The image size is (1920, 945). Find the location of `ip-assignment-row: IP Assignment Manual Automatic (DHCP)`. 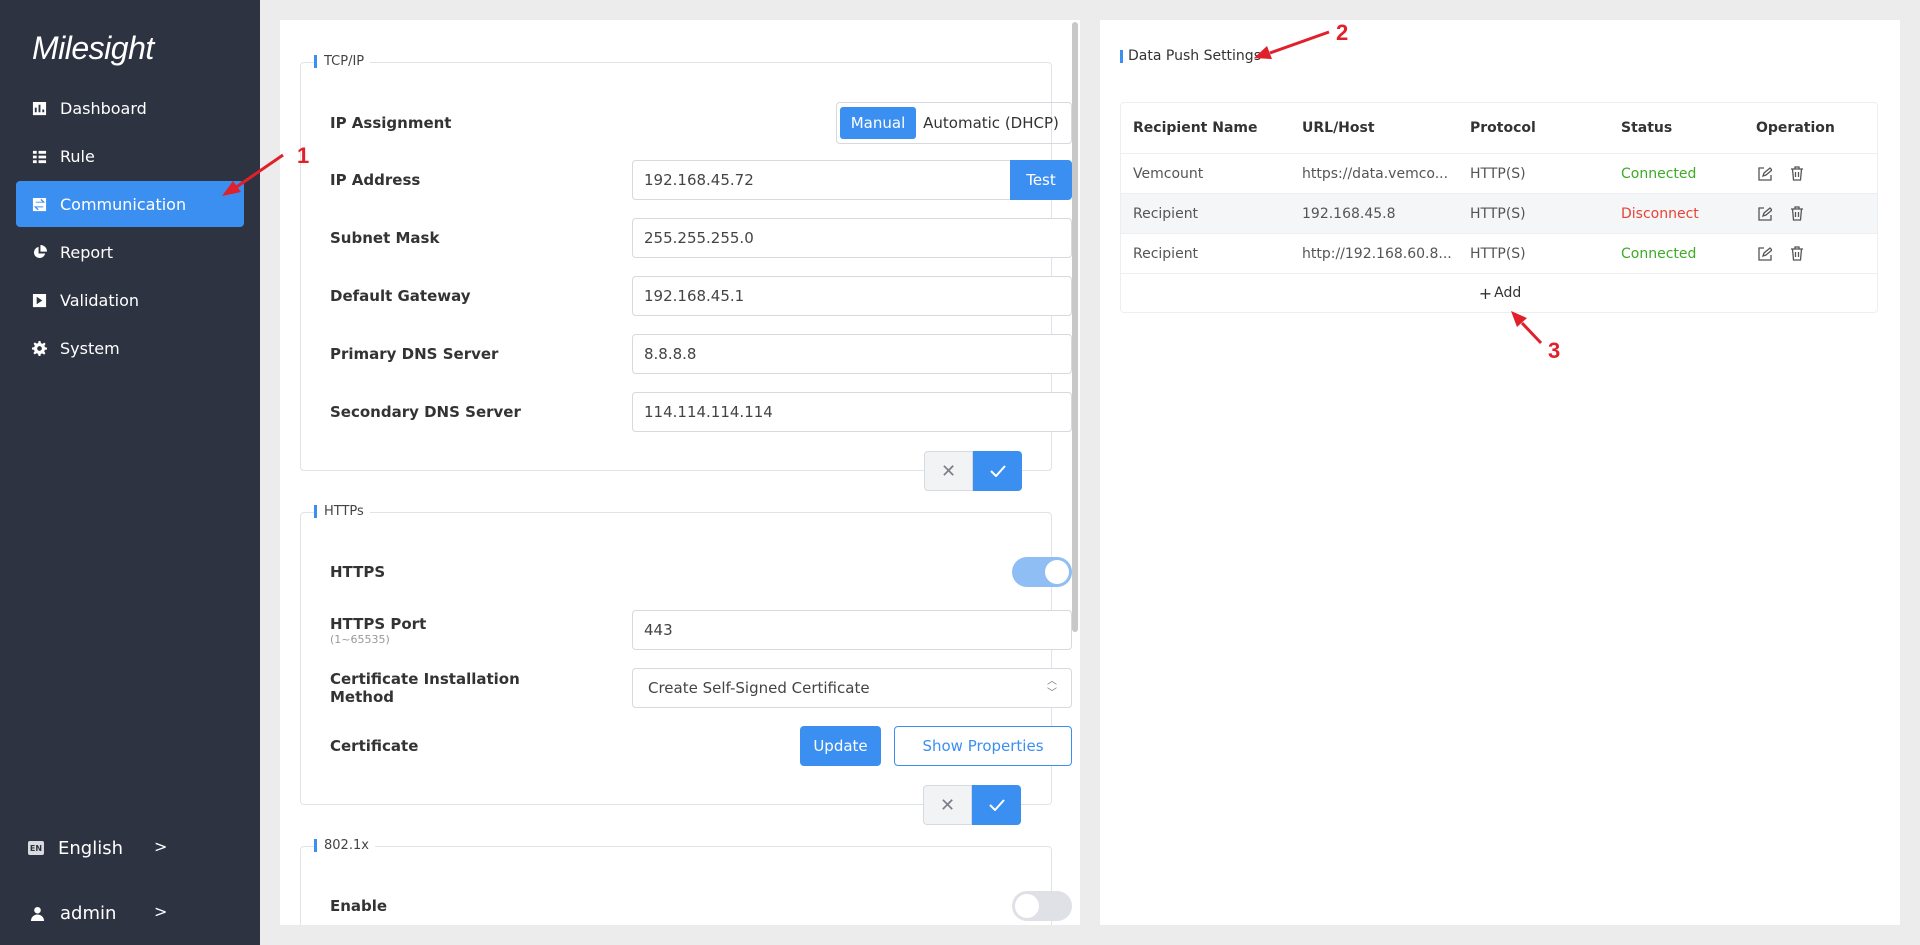

ip-assignment-row: IP Assignment Manual Automatic (DHCP) is located at coordinates (701, 123).